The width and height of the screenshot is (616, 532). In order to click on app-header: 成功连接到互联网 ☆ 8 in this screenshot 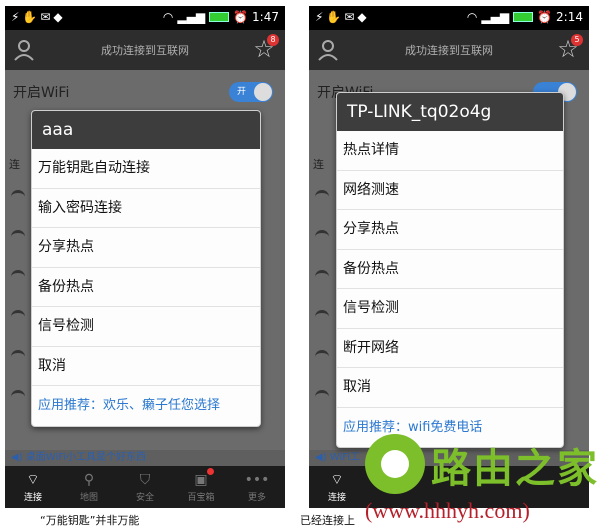, I will do `click(145, 50)`.